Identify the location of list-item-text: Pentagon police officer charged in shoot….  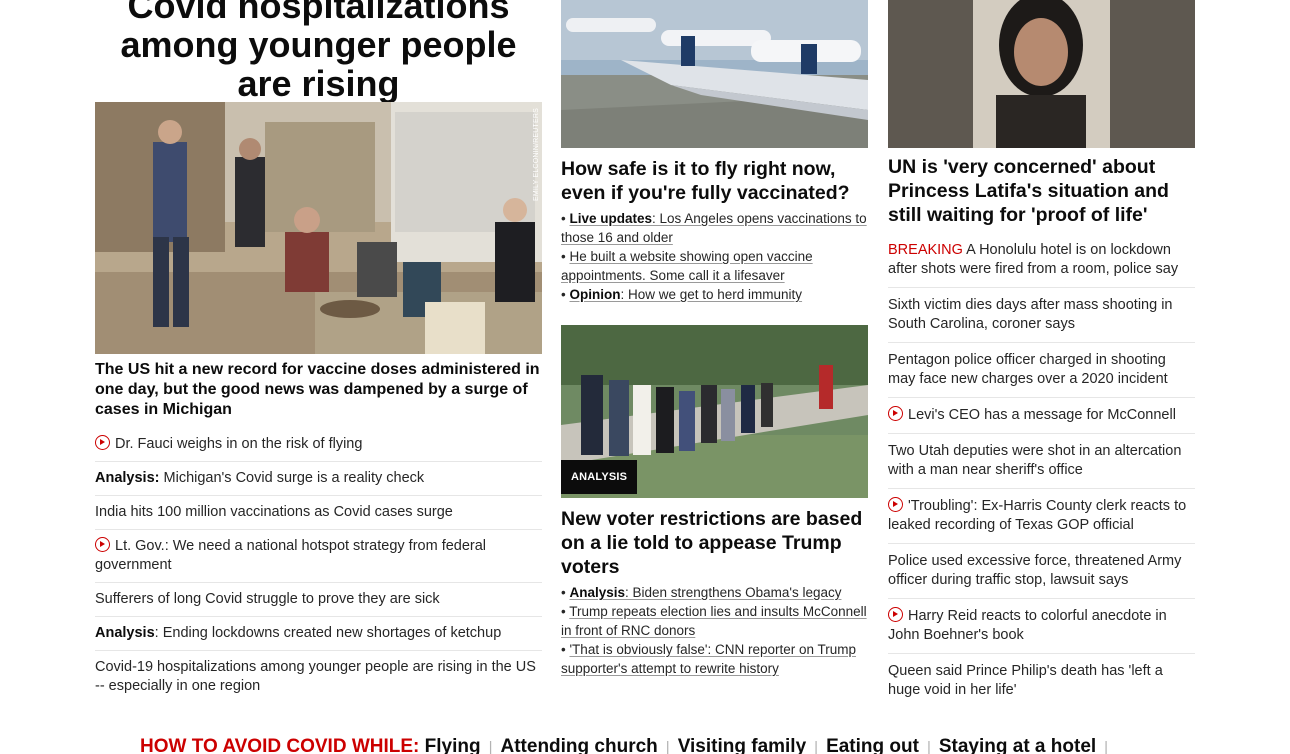
(1028, 369).